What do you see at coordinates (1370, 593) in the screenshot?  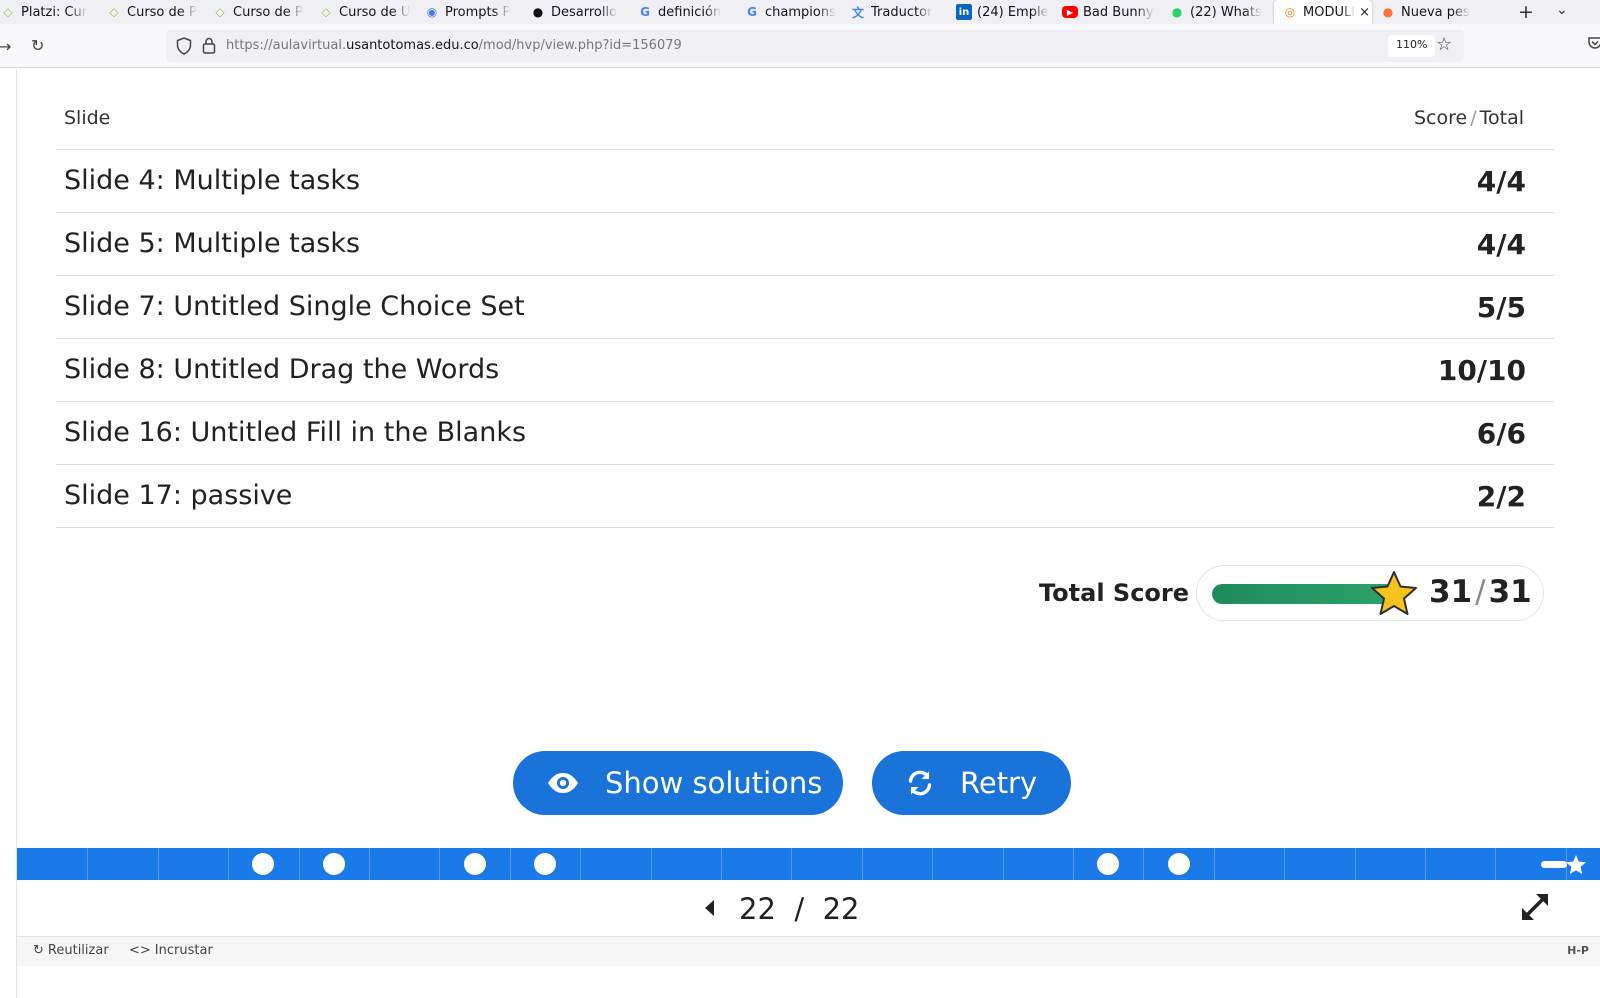 I see `total-score-box: 31/31` at bounding box center [1370, 593].